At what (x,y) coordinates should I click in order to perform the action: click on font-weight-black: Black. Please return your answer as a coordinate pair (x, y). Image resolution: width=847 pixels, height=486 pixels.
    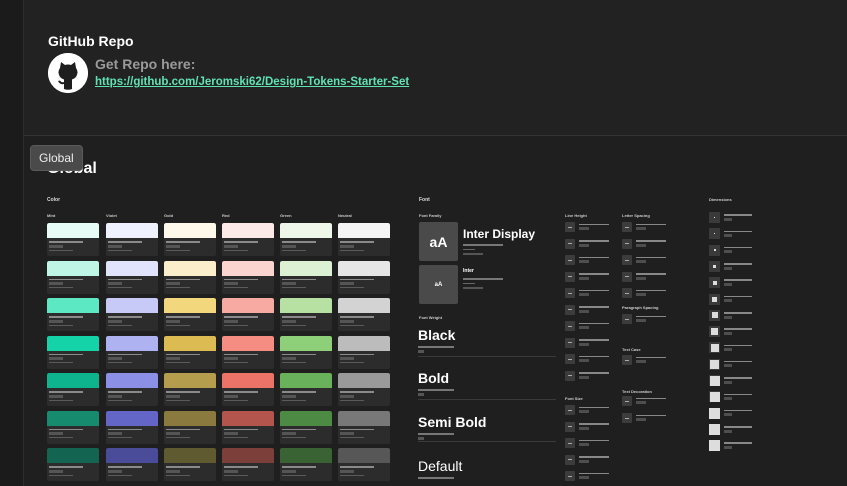
    Looking at the image, I should click on (487, 342).